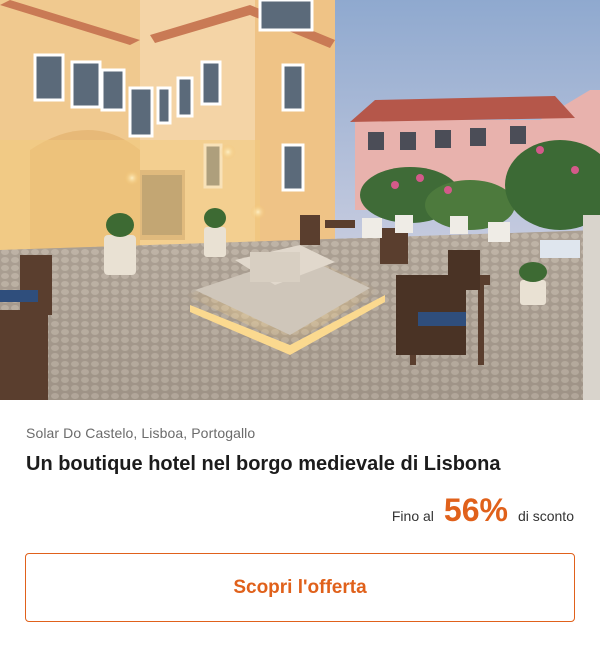  I want to click on discount-suffix: di sconto, so click(545, 516).